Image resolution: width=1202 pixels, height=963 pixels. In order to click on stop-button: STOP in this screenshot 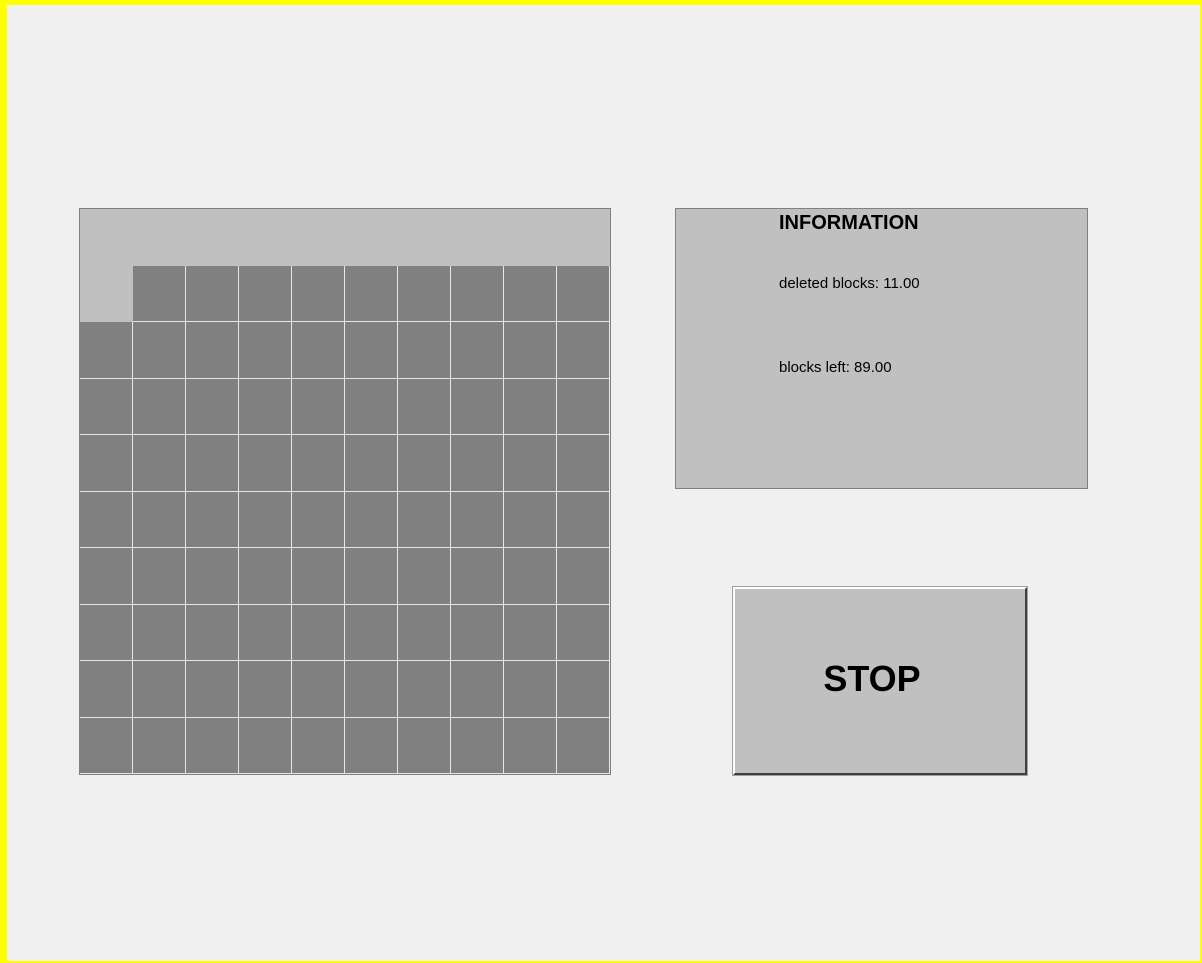, I will do `click(880, 681)`.